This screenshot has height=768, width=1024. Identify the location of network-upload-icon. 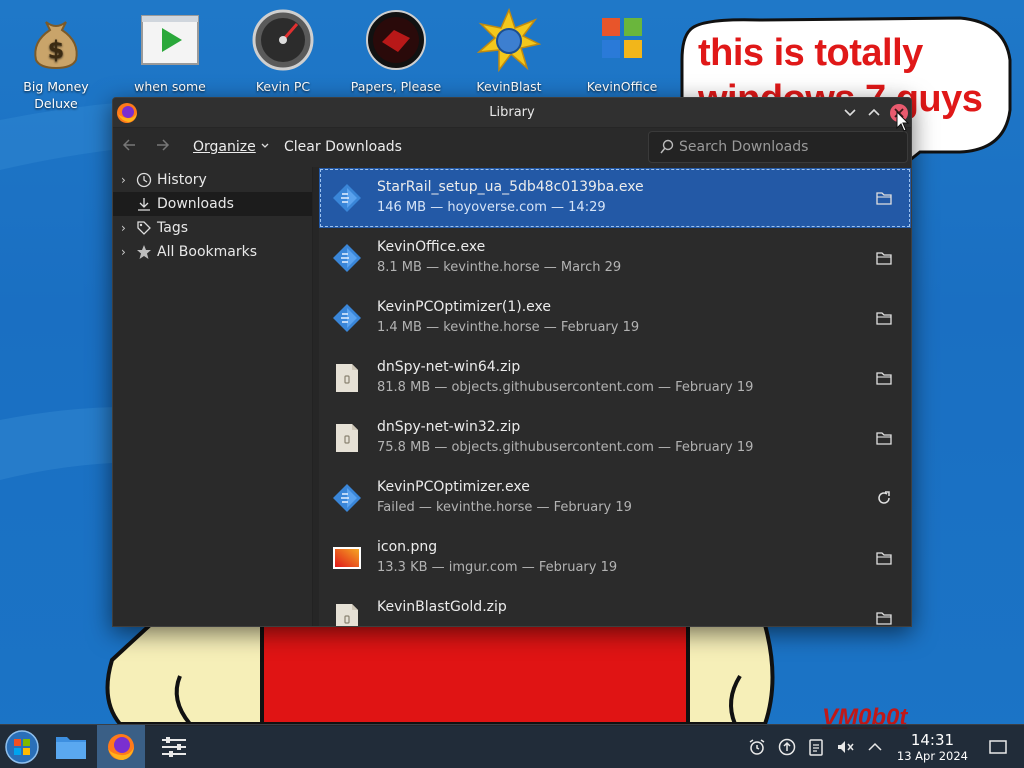
(787, 747).